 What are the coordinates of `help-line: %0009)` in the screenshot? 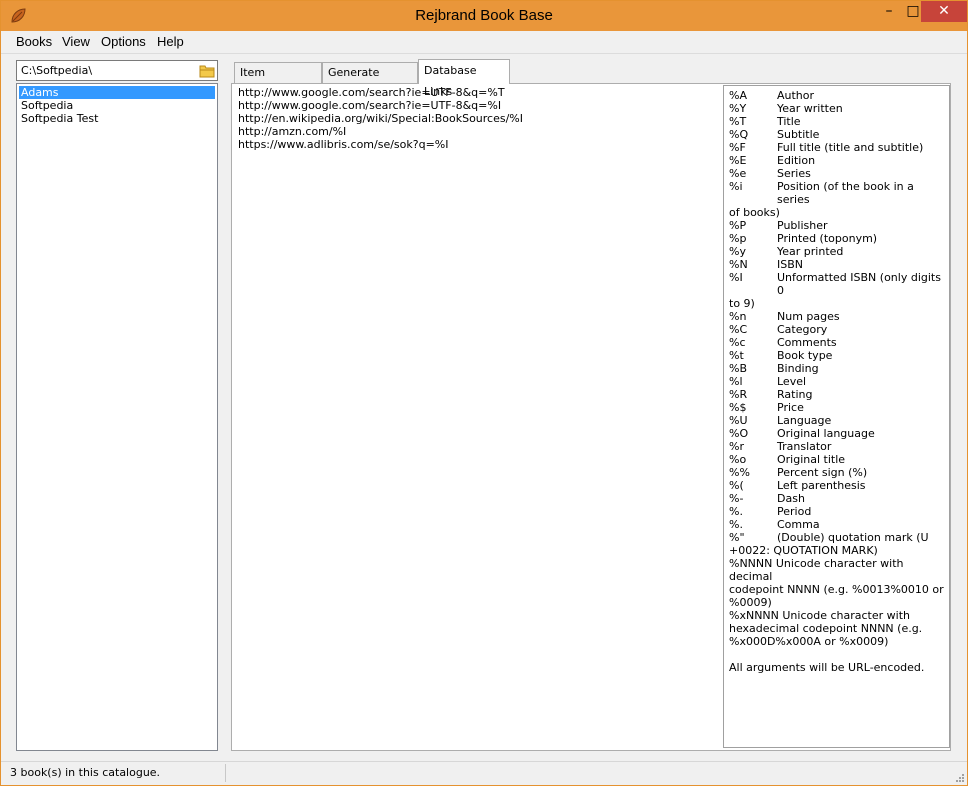 It's located at (750, 602).